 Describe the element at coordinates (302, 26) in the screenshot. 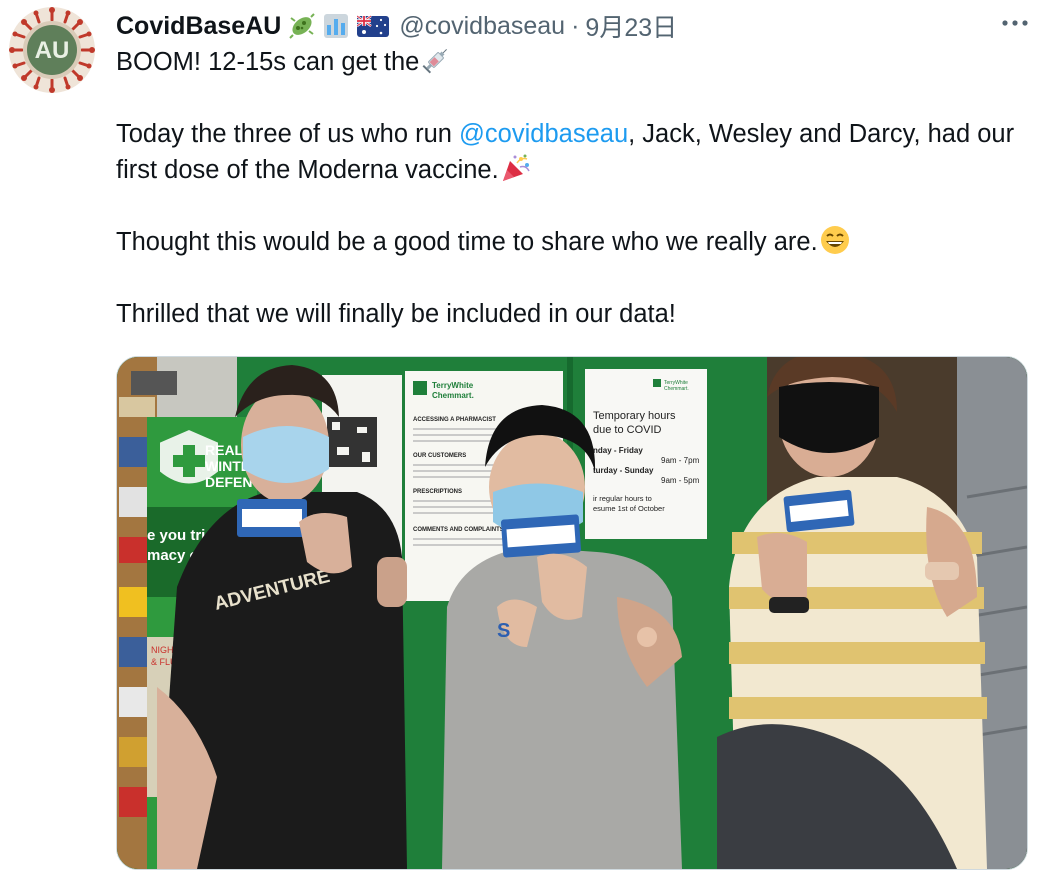

I see `microbe-icon` at that location.